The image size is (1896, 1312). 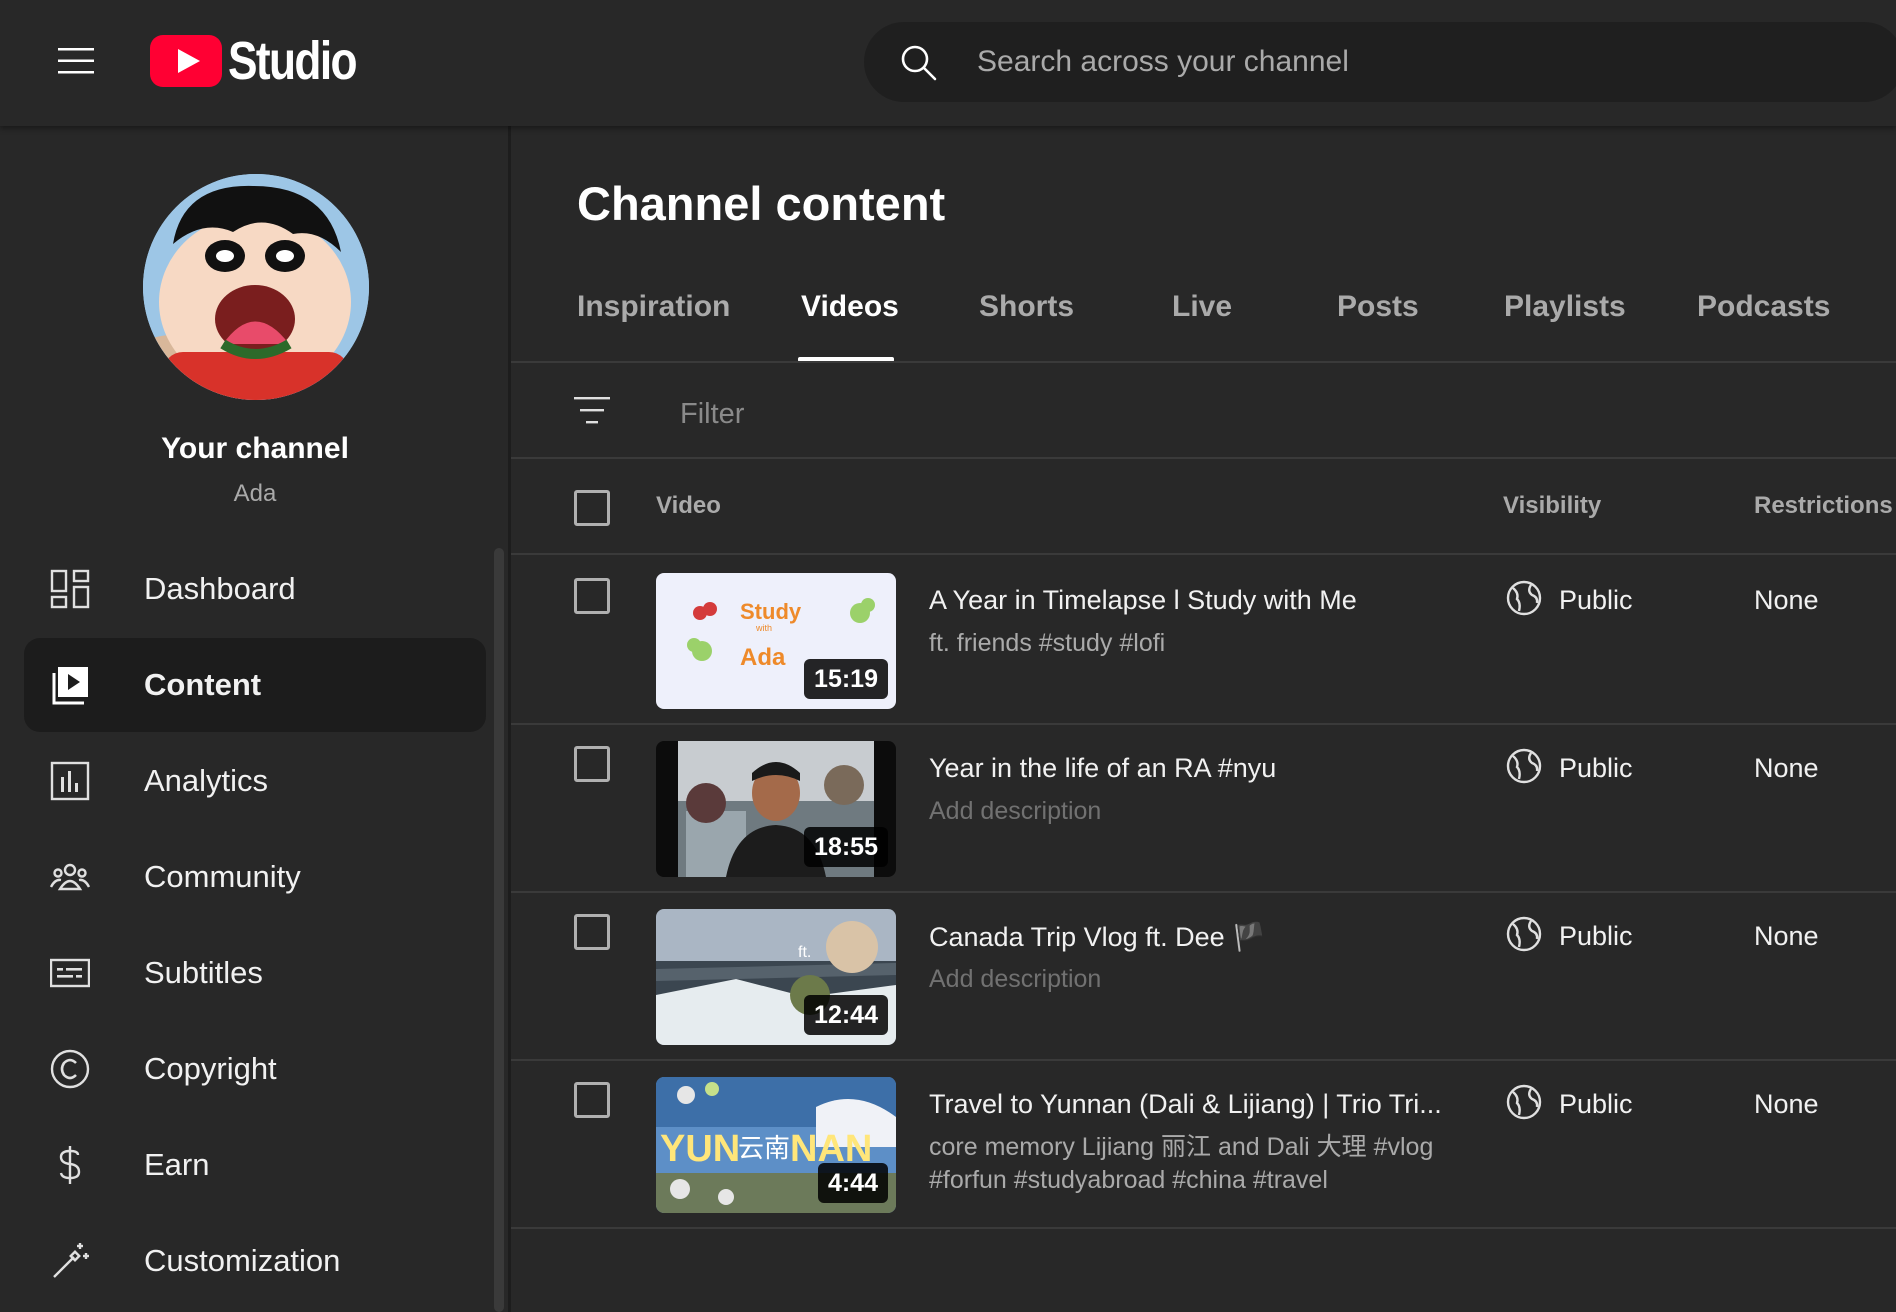 What do you see at coordinates (220, 588) in the screenshot?
I see `sidebar-item-label: Dashboard` at bounding box center [220, 588].